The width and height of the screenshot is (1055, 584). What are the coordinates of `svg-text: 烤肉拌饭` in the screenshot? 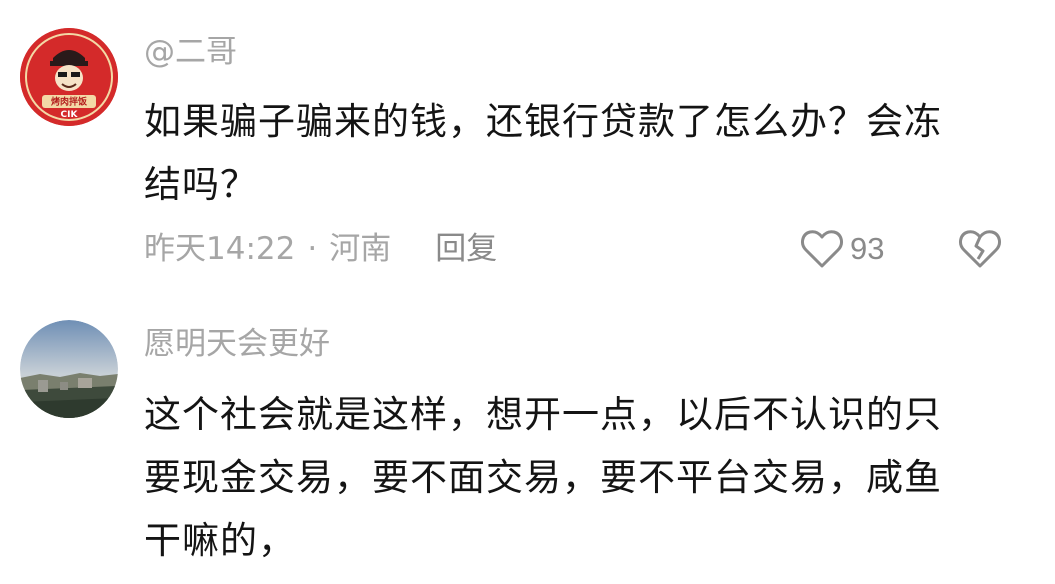 It's located at (69, 102).